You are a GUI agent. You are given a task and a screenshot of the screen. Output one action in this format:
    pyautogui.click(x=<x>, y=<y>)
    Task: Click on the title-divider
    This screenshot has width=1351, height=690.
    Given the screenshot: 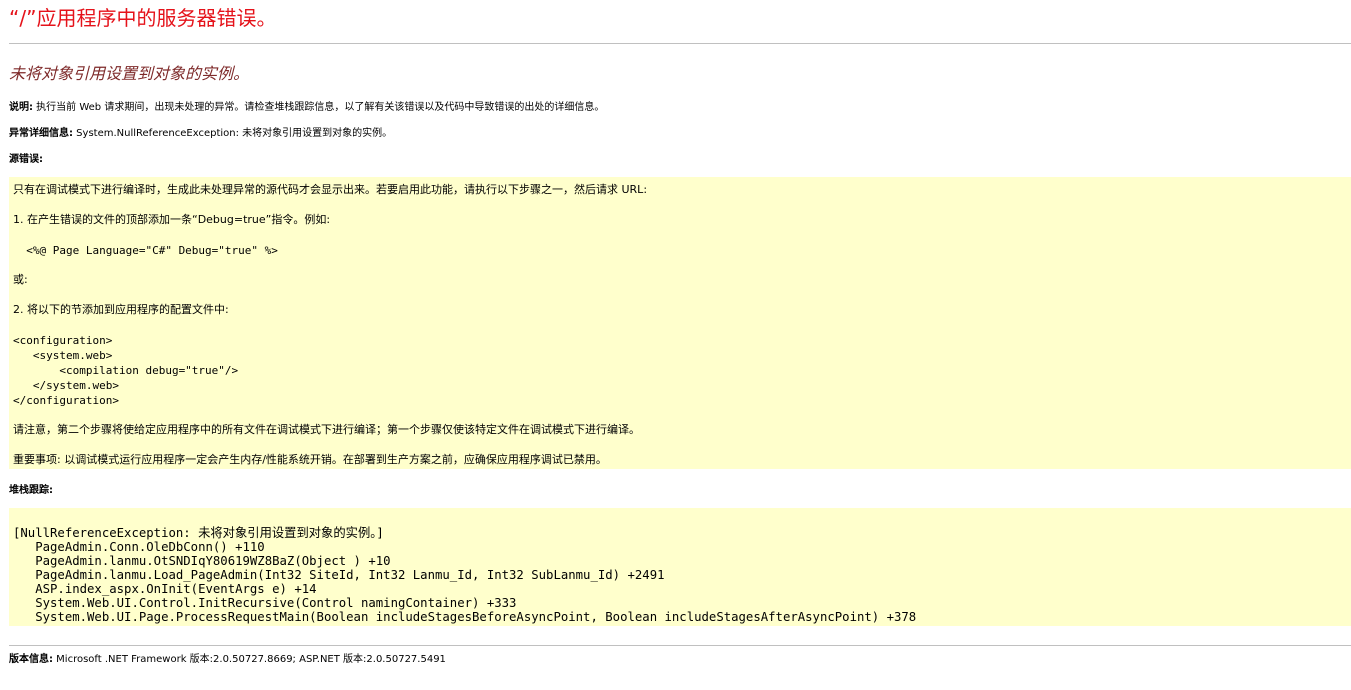 What is the action you would take?
    pyautogui.click(x=680, y=43)
    